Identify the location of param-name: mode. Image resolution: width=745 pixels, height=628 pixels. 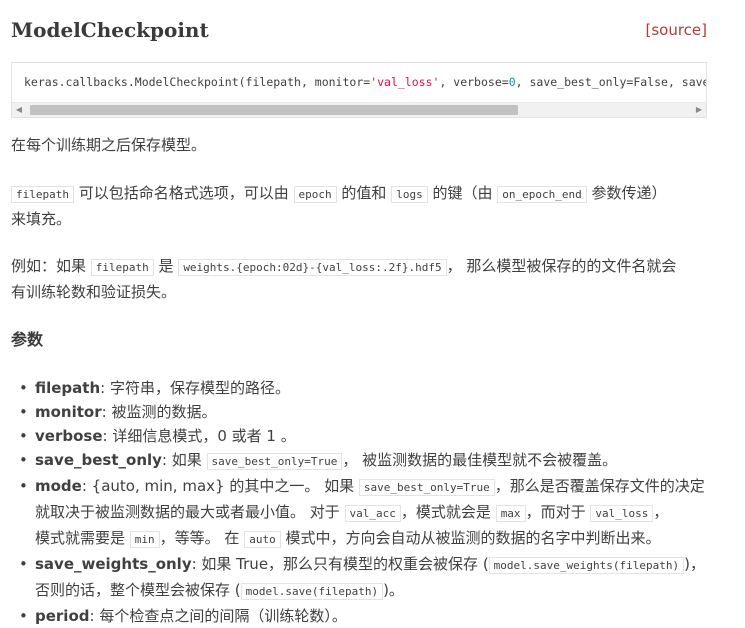
(58, 486).